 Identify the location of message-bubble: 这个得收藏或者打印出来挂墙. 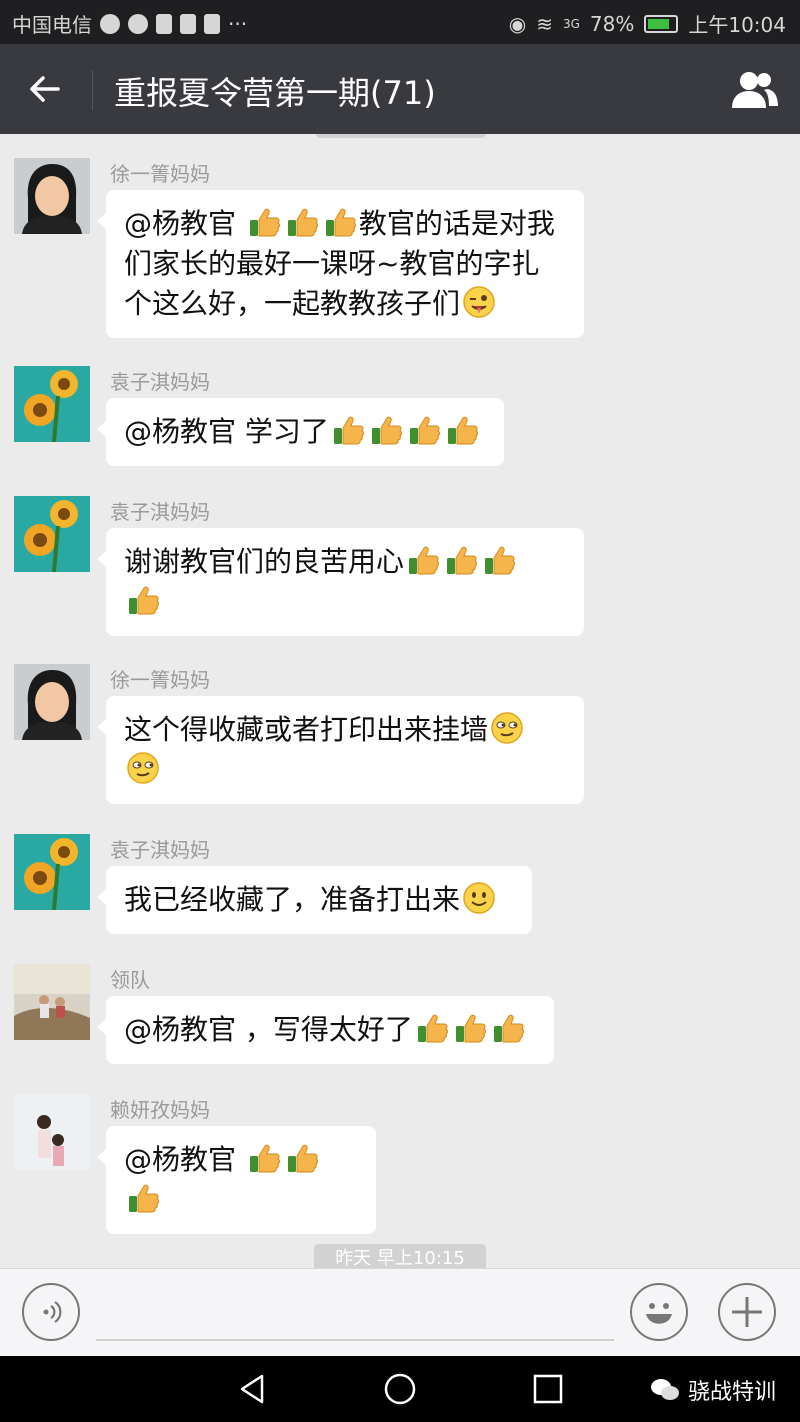
(340, 750).